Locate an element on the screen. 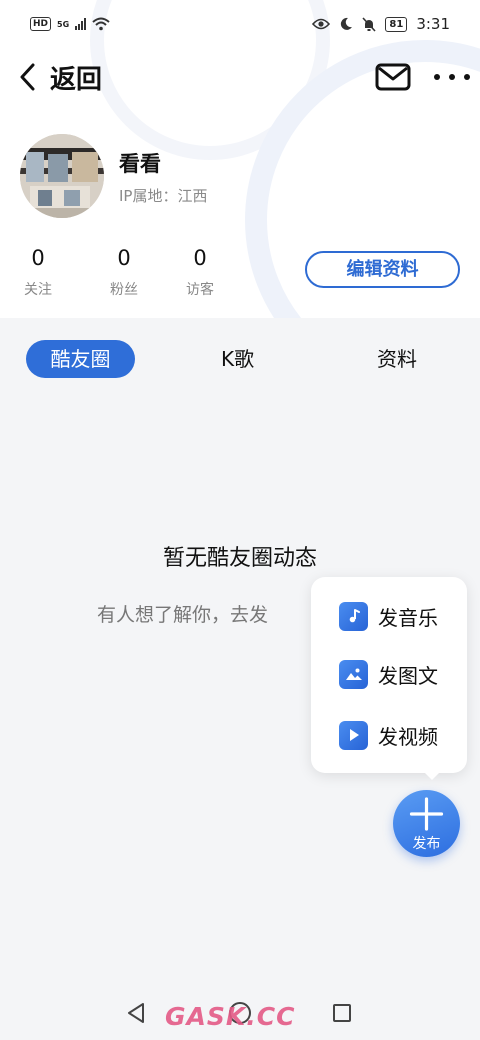  status-bar: HD 5G 81 3:31 is located at coordinates (240, 26).